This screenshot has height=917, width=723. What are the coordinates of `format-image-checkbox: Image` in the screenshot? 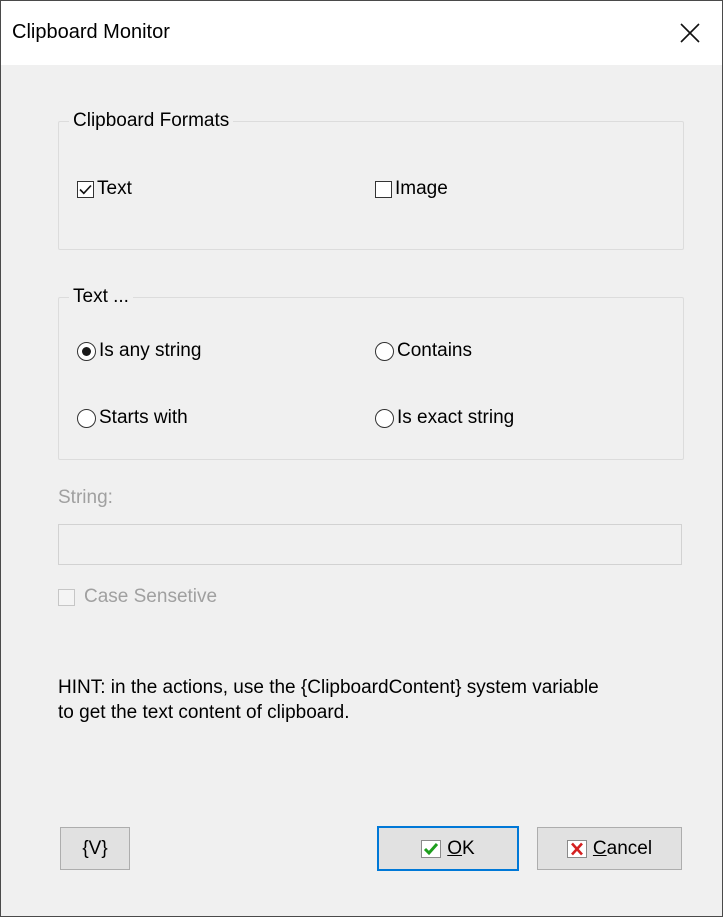 It's located at (411, 189).